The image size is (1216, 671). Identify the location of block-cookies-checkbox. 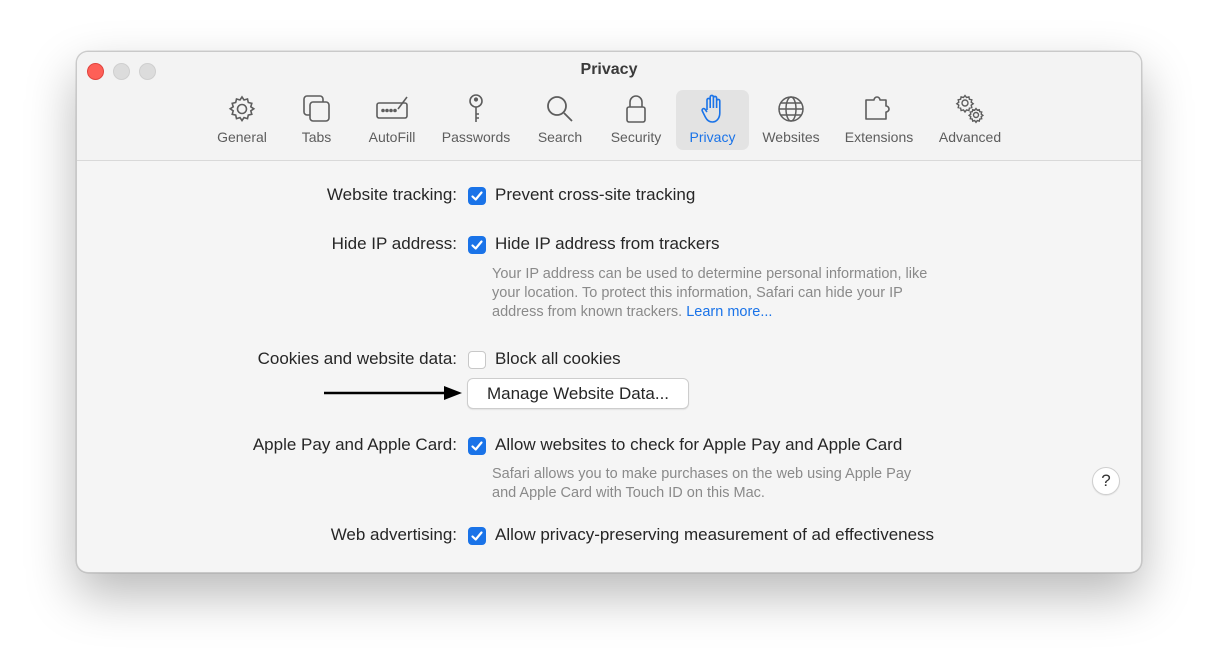
(477, 360).